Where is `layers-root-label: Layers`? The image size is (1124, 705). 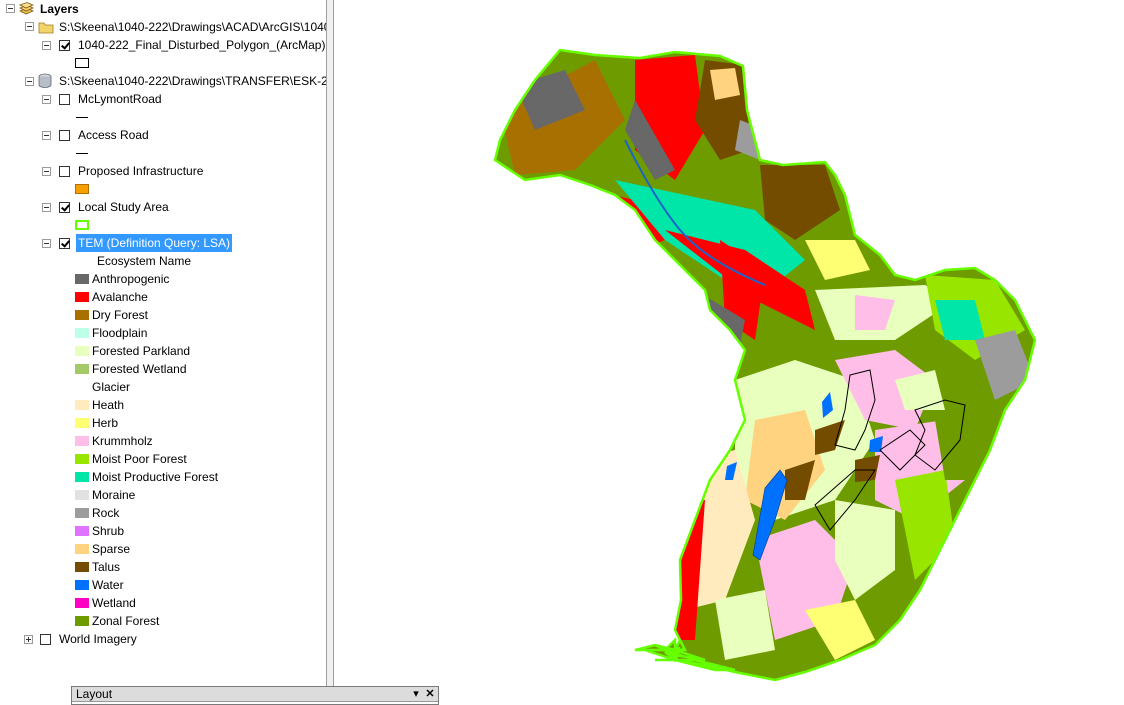 layers-root-label: Layers is located at coordinates (59, 9).